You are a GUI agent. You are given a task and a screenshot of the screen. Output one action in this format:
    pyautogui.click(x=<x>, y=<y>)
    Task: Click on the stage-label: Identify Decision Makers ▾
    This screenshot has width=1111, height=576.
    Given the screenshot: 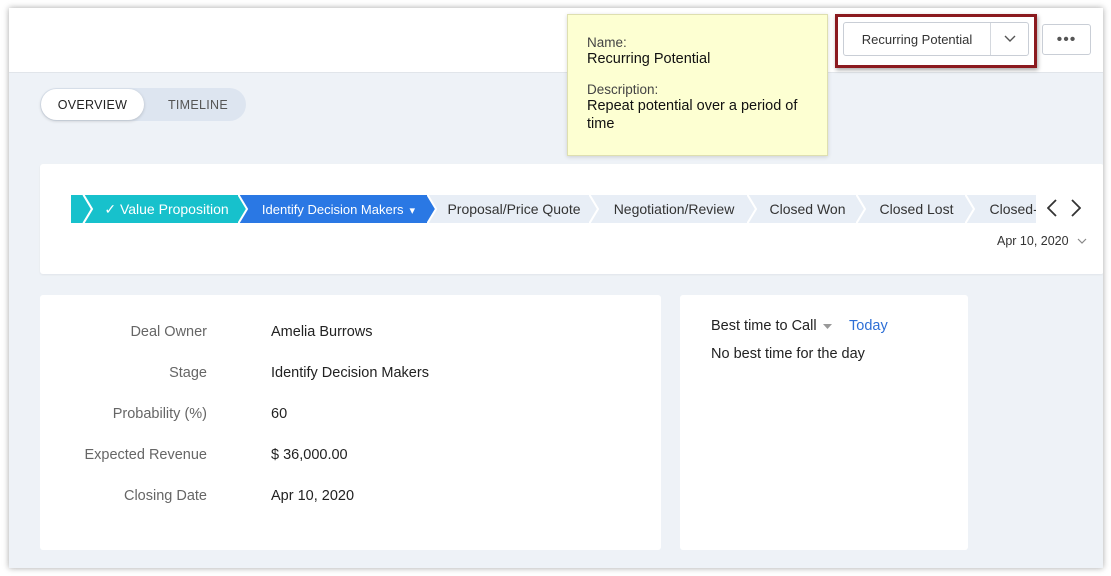 What is the action you would take?
    pyautogui.click(x=333, y=209)
    